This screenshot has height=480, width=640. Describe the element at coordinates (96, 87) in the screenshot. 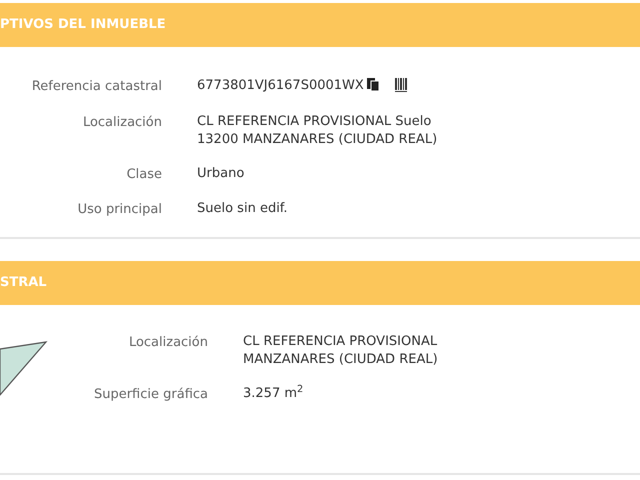

I see `field-label: Referencia catastral` at that location.